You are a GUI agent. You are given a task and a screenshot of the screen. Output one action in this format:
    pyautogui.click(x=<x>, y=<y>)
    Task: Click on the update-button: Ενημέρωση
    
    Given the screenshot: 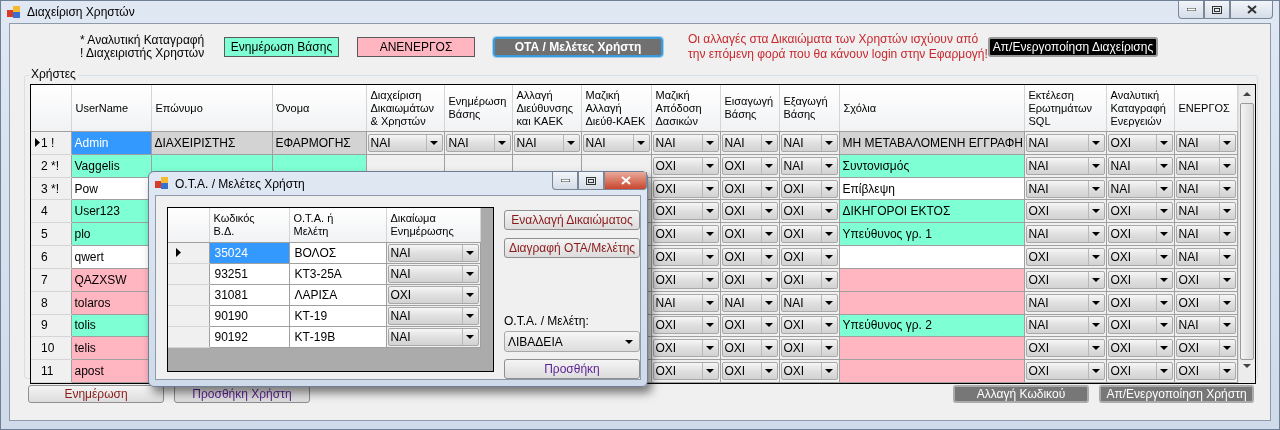 What is the action you would take?
    pyautogui.click(x=96, y=394)
    